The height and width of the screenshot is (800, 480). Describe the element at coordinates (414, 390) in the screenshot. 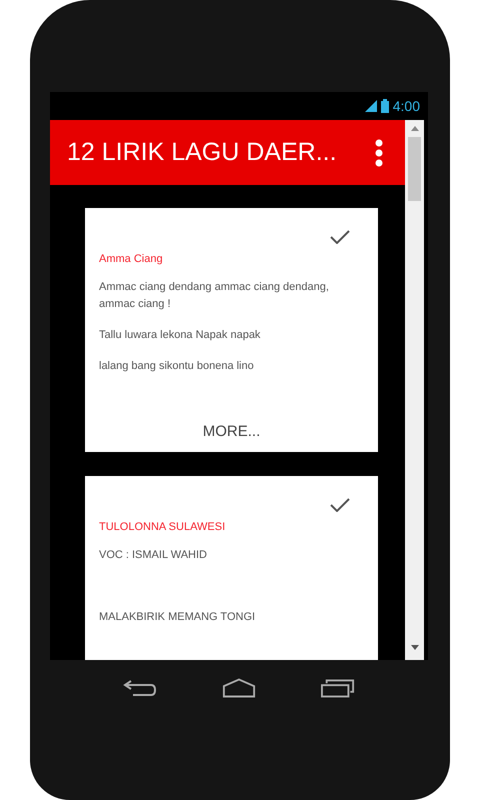

I see `scrollbar` at that location.